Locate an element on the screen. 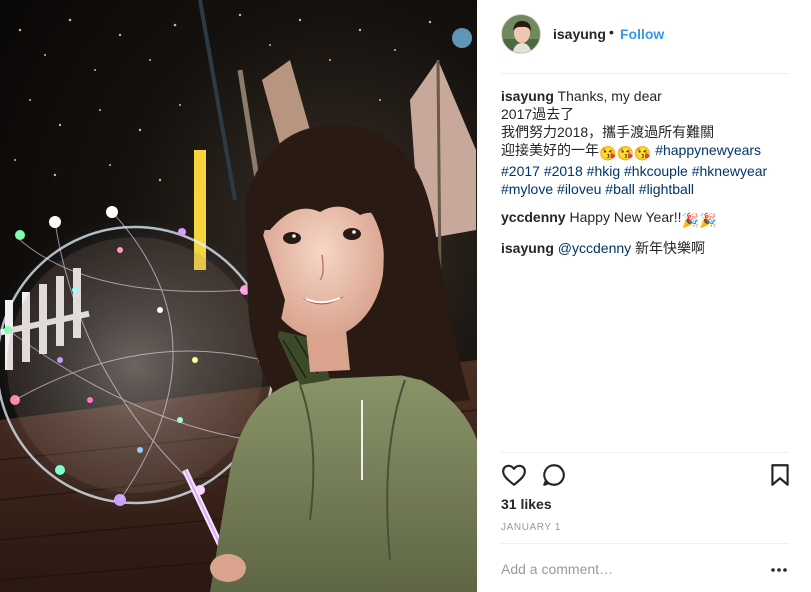  comment-item: yccdenny Happy New Year!!🎉🎉 is located at coordinates (646, 218).